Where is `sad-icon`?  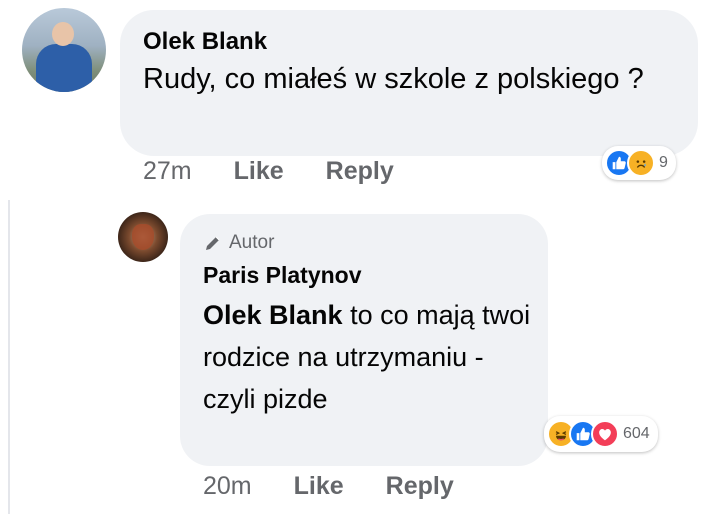 sad-icon is located at coordinates (641, 163).